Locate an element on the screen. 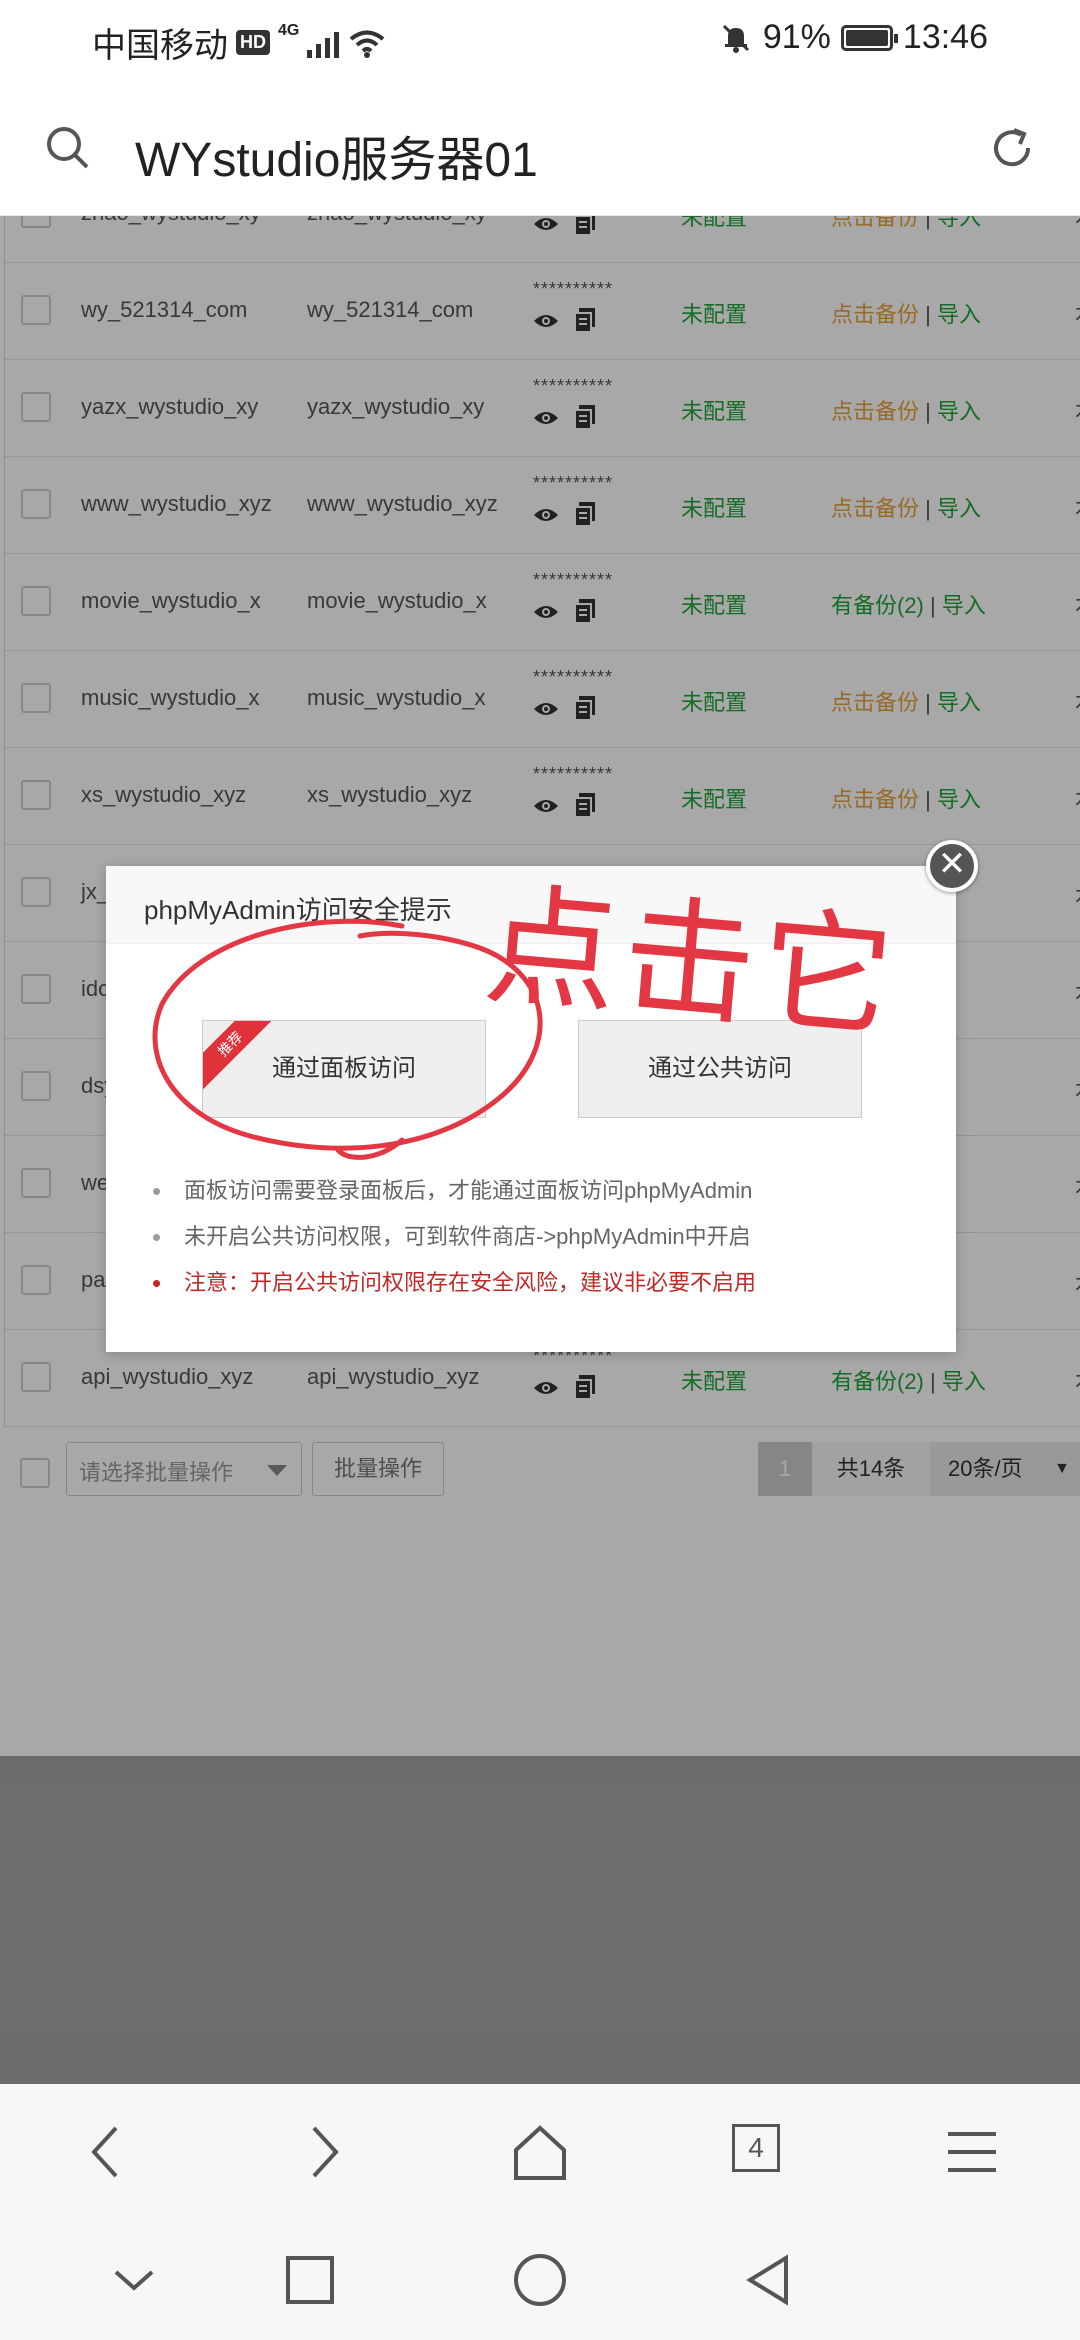  hd-badge: HD is located at coordinates (253, 42).